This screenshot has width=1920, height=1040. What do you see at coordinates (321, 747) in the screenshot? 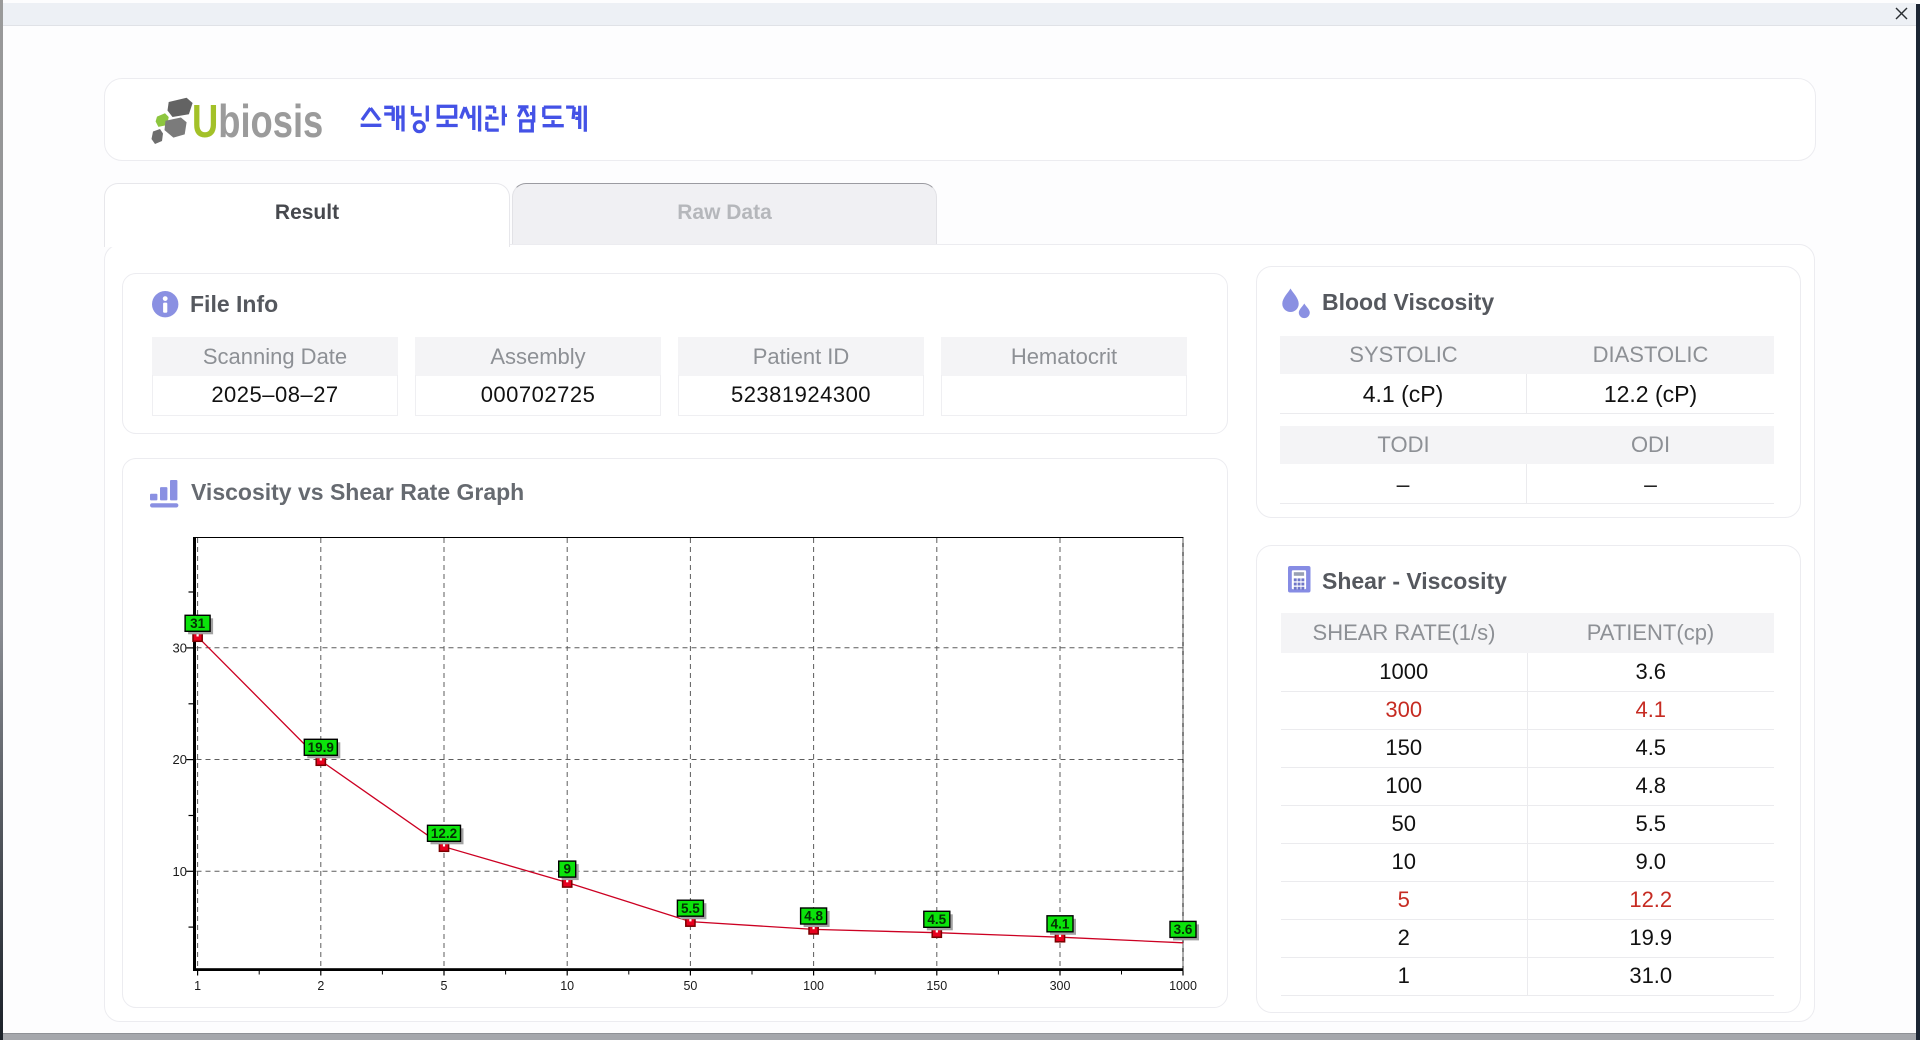
I see `svg-text: 19.9` at bounding box center [321, 747].